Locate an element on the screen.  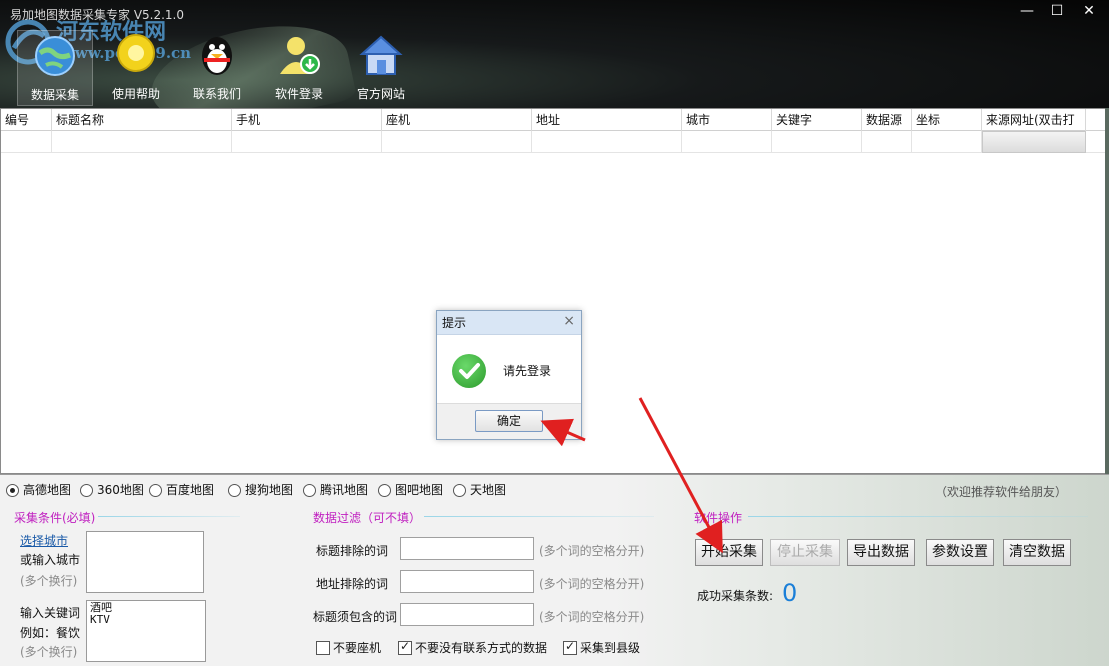
qq-penguin-icon is located at coordinates (217, 56).